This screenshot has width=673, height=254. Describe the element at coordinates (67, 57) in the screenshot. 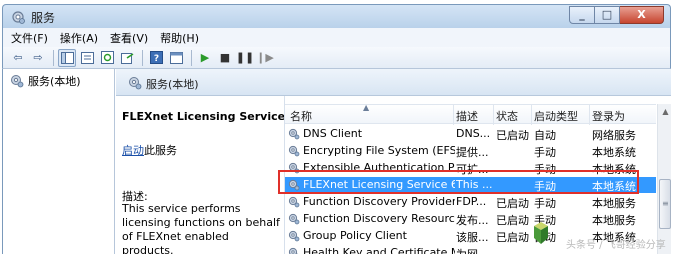

I see `show-hide-tree-icon` at that location.